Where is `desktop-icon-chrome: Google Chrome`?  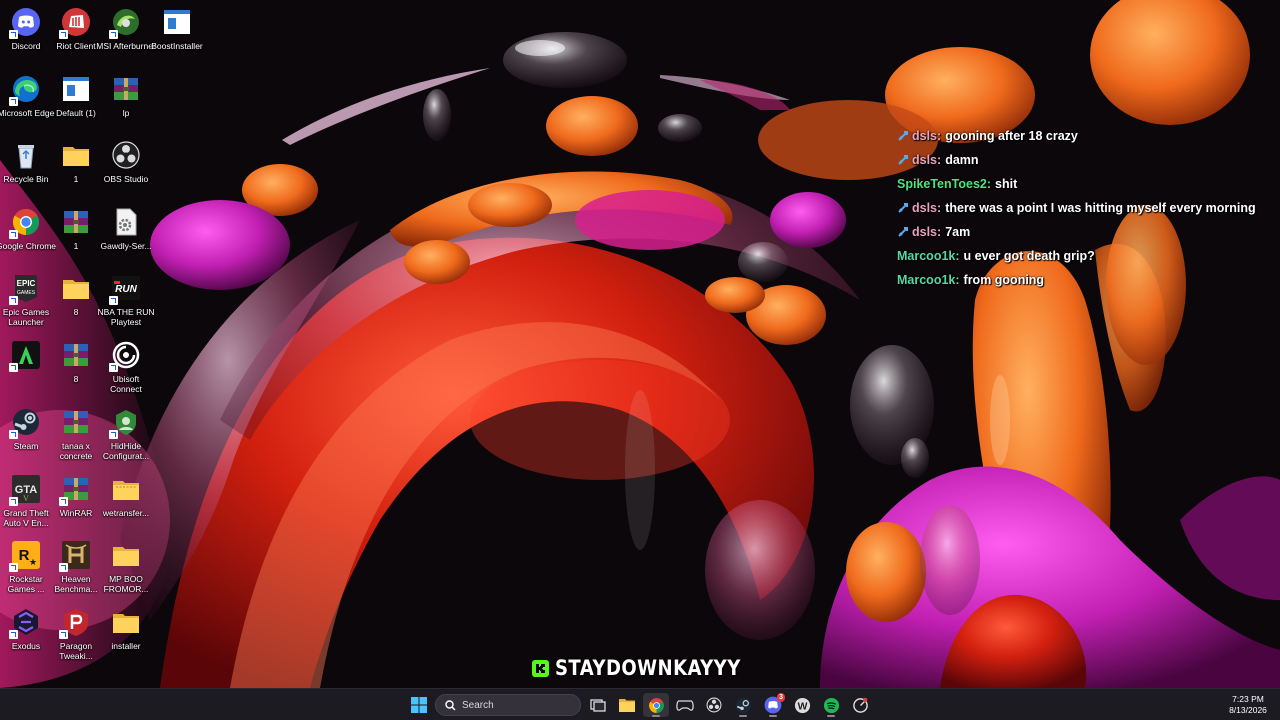
desktop-icon-chrome: Google Chrome is located at coordinates (28, 234).